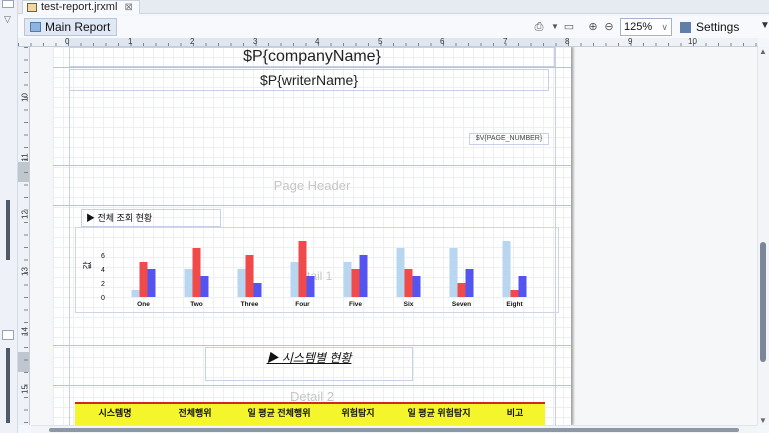  I want to click on x-tick-label: Four, so click(302, 304).